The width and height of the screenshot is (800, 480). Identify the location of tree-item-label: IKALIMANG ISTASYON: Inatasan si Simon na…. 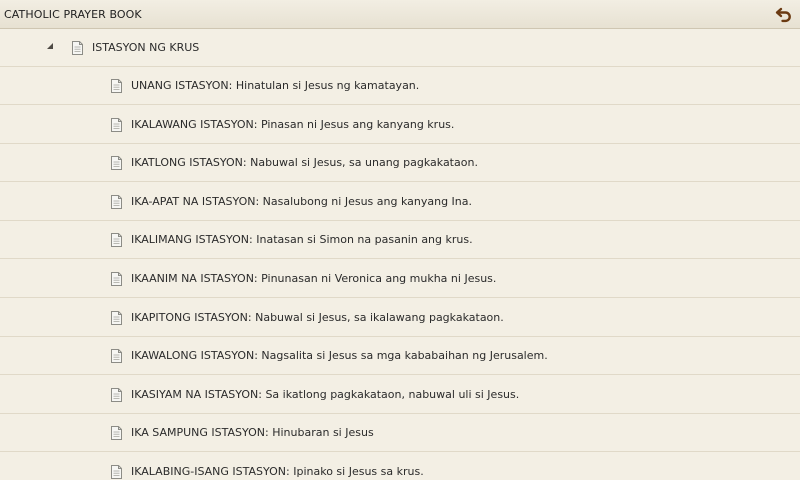
(302, 240).